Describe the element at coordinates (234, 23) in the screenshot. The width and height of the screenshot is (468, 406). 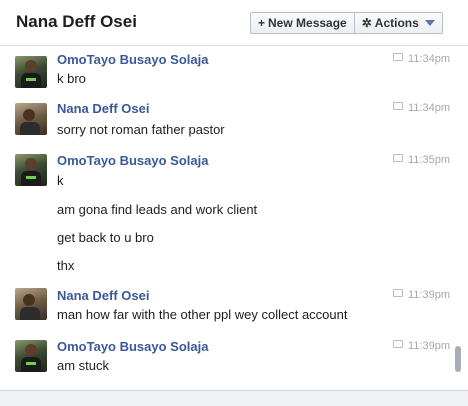
I see `conversation-header: Nana Deff Osei + New Message ✲ Actions` at that location.